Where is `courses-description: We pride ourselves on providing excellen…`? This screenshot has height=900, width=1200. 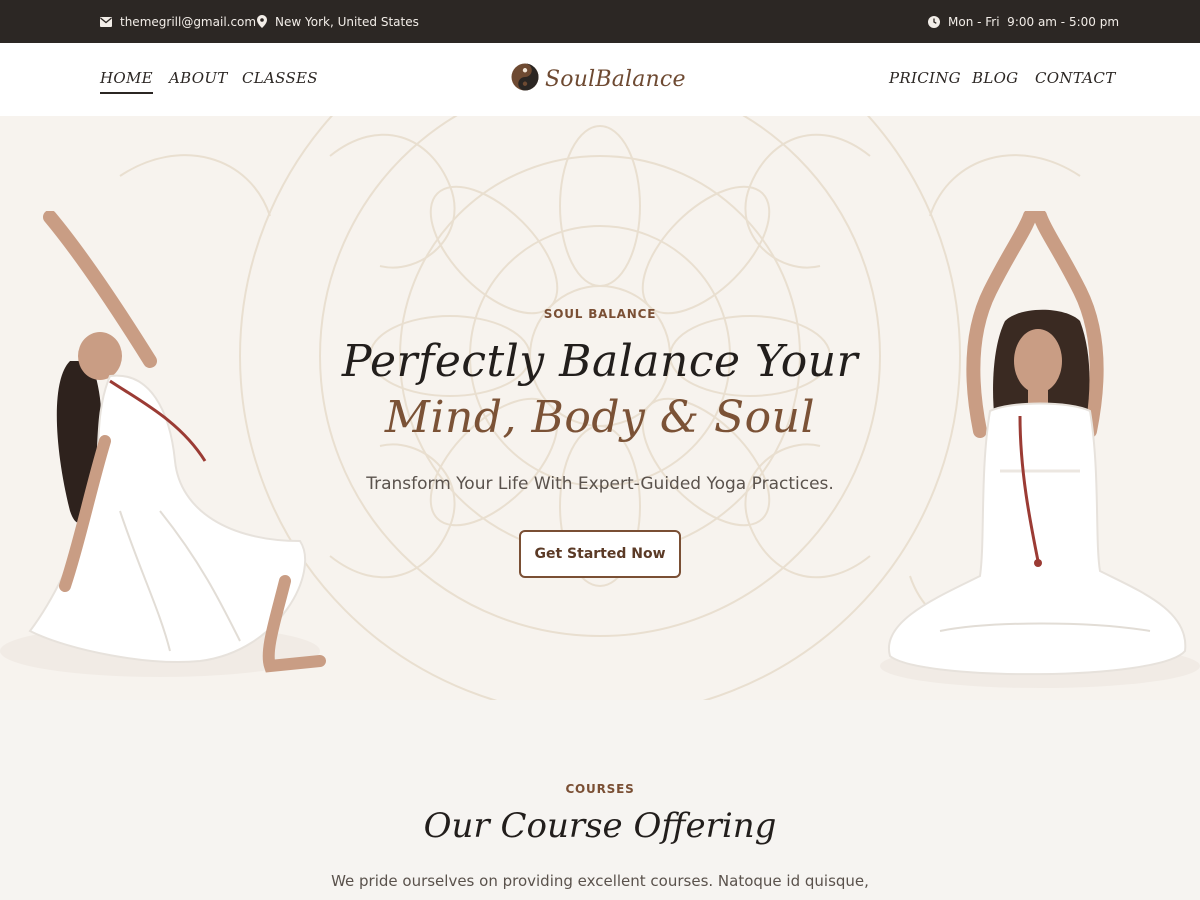
courses-description: We pride ourselves on providing excellen… is located at coordinates (600, 881).